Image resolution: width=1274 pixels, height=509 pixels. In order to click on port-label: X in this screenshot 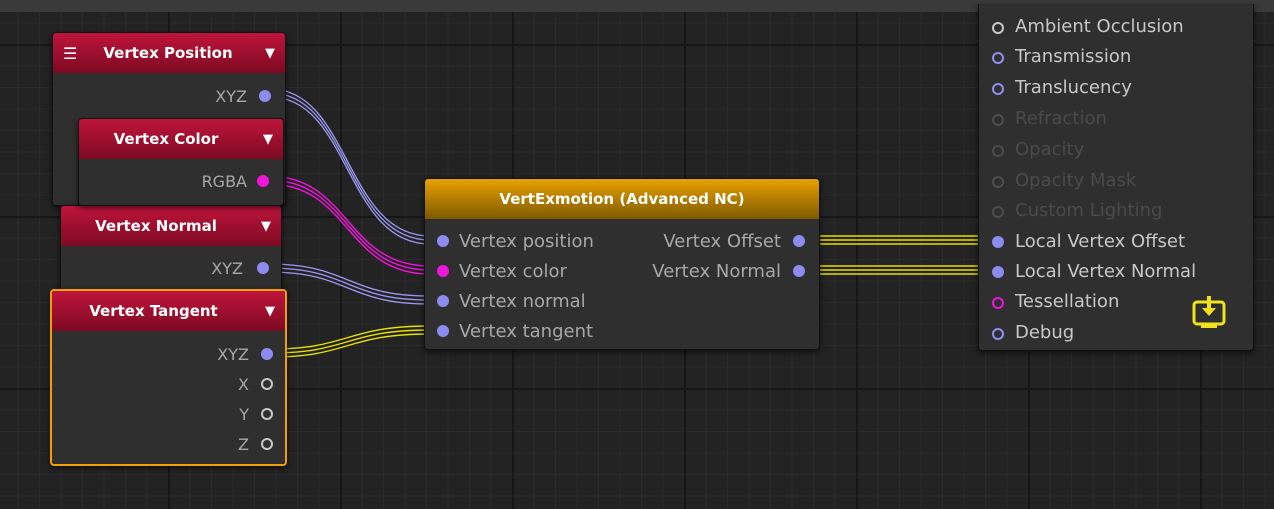, I will do `click(243, 384)`.